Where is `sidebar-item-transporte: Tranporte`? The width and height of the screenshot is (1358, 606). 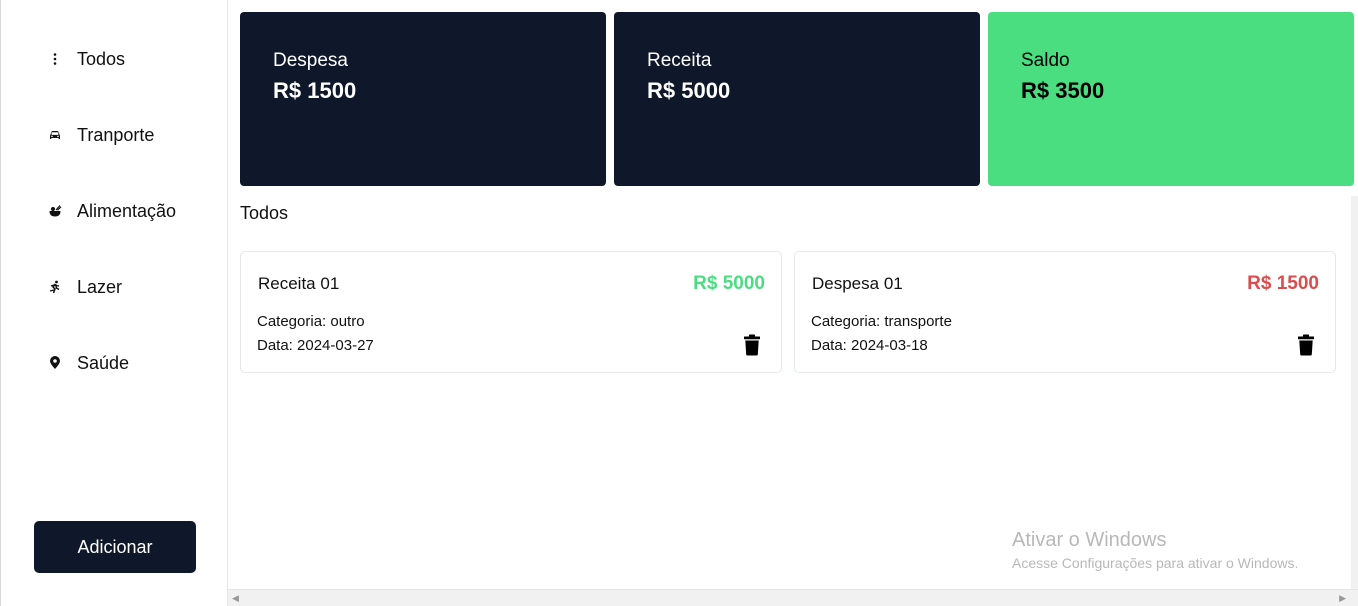
sidebar-item-transporte: Tranporte is located at coordinates (100, 135).